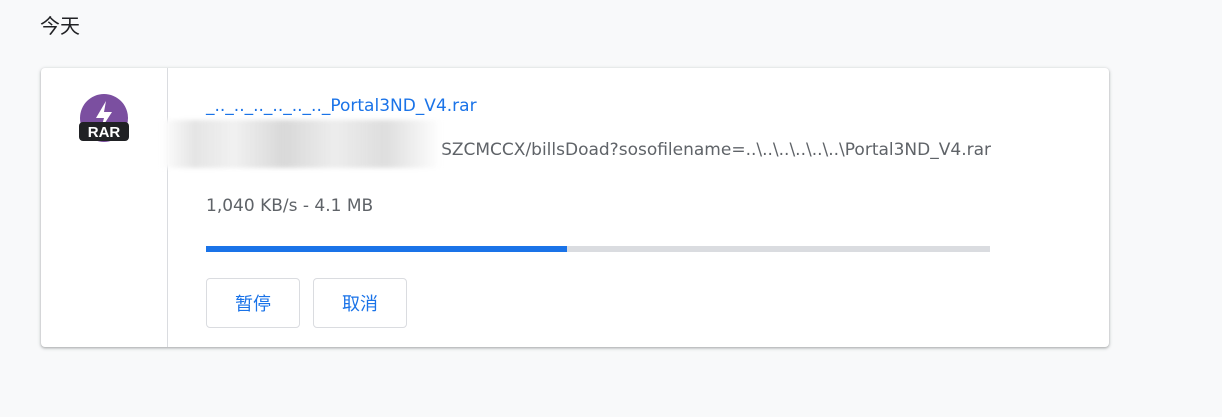 The image size is (1222, 417). I want to click on svg-text: RAR, so click(104, 132).